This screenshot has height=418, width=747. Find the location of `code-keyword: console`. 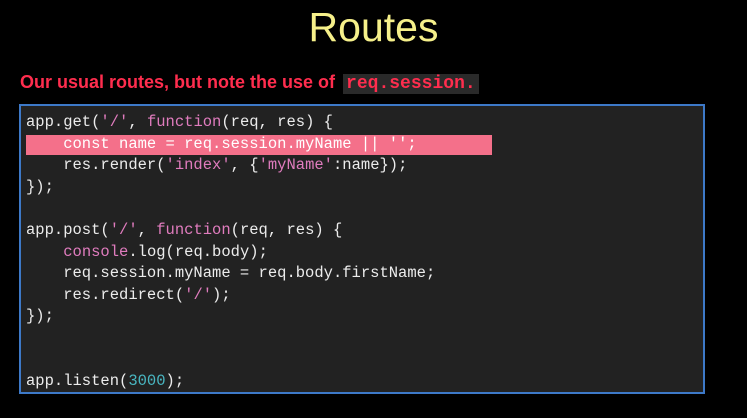

code-keyword: console is located at coordinates (96, 251).